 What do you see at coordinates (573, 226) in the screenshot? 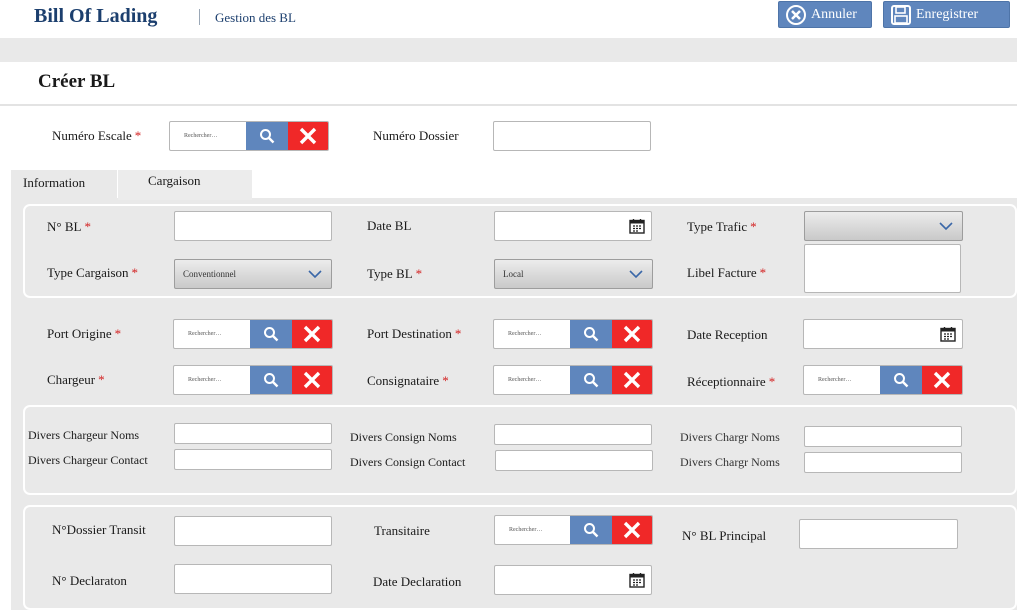
I see `date-bl-input` at bounding box center [573, 226].